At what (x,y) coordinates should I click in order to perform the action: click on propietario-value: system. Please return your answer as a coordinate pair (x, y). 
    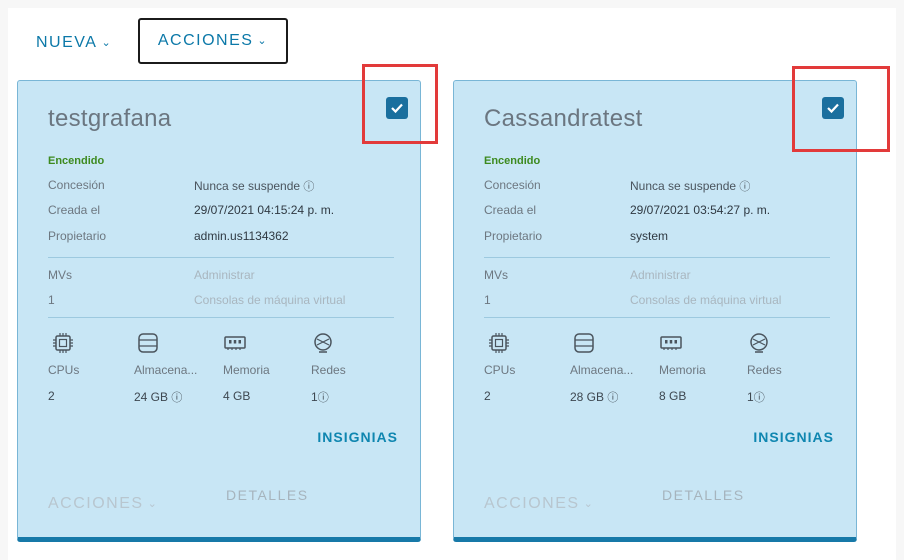
    Looking at the image, I should click on (649, 236).